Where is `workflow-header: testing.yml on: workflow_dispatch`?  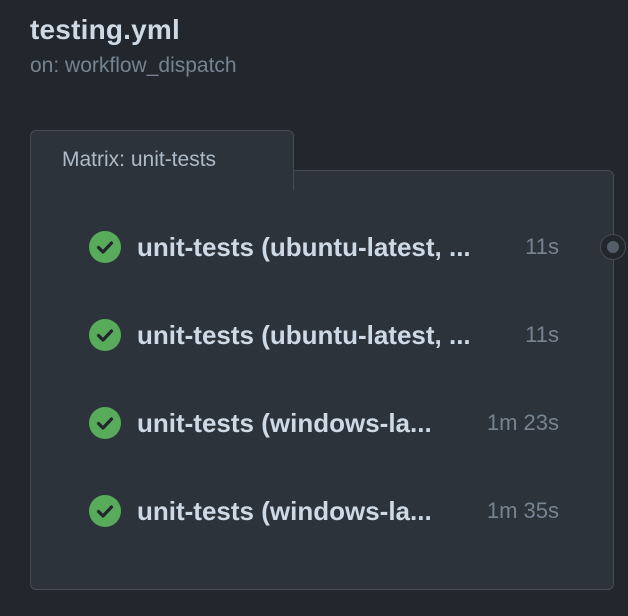 workflow-header: testing.yml on: workflow_dispatch is located at coordinates (133, 46).